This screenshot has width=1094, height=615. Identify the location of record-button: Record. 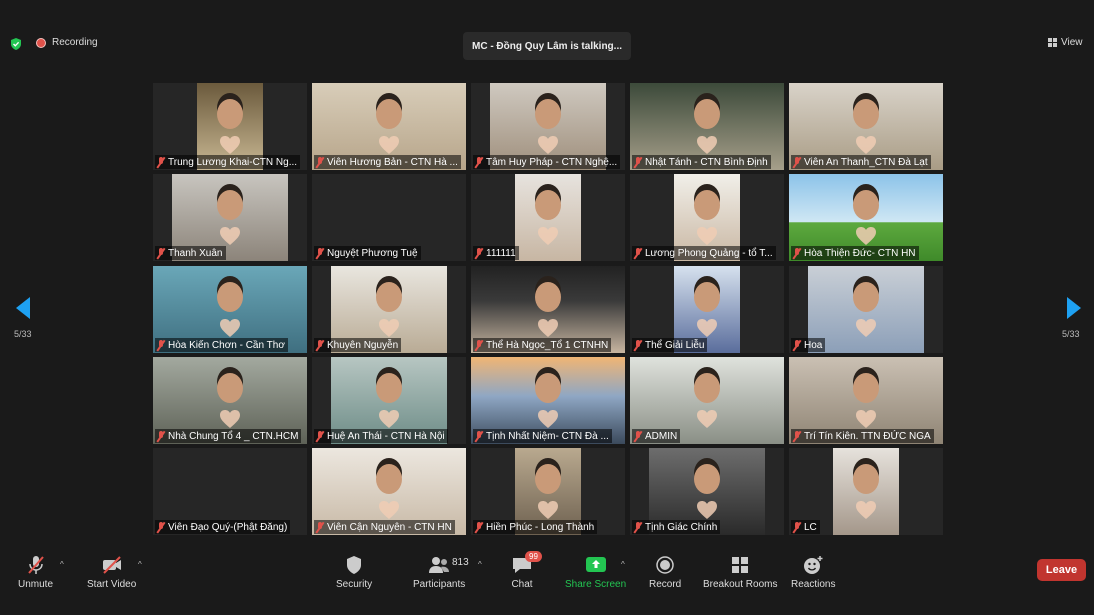
(665, 572).